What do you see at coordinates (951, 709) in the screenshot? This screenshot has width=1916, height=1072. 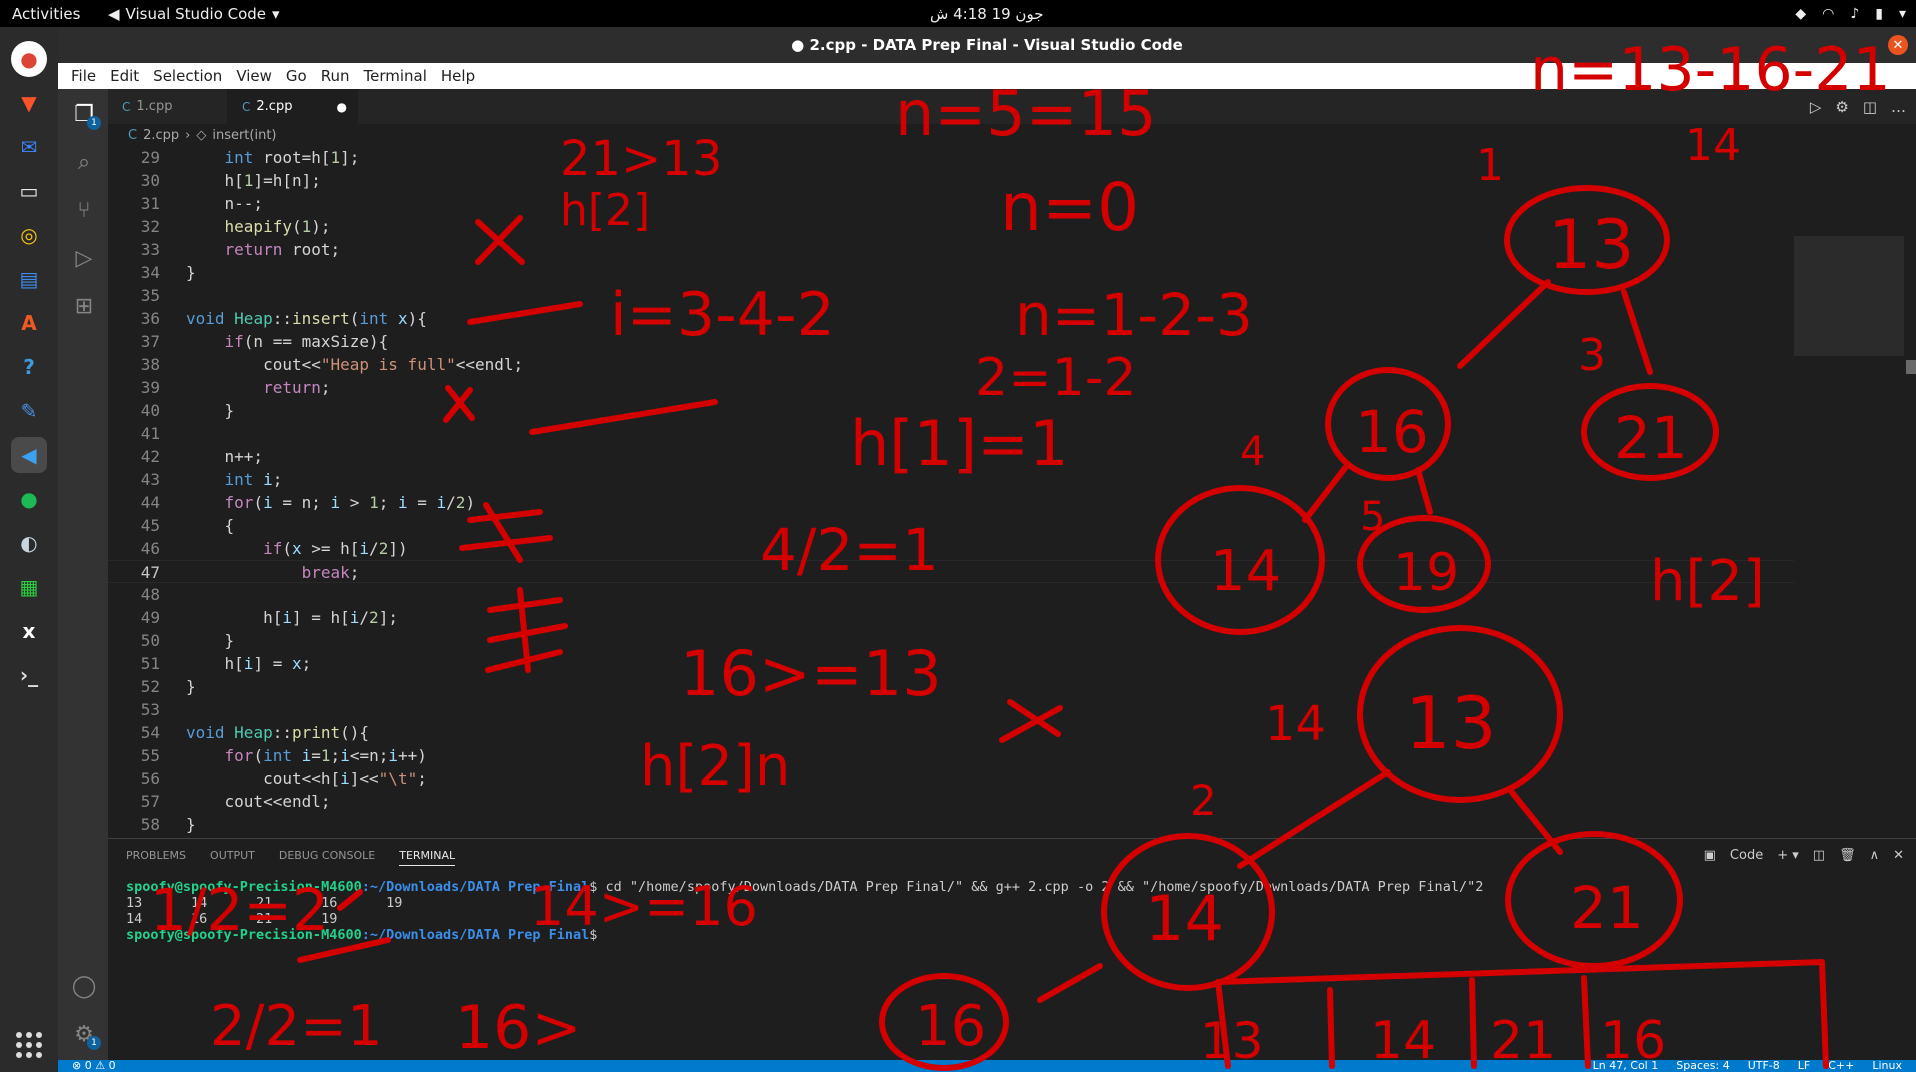 I see `code-line: 53` at bounding box center [951, 709].